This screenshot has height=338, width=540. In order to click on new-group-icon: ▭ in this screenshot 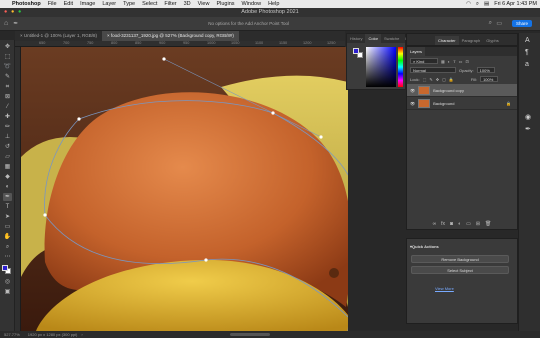, I will do `click(468, 224)`.